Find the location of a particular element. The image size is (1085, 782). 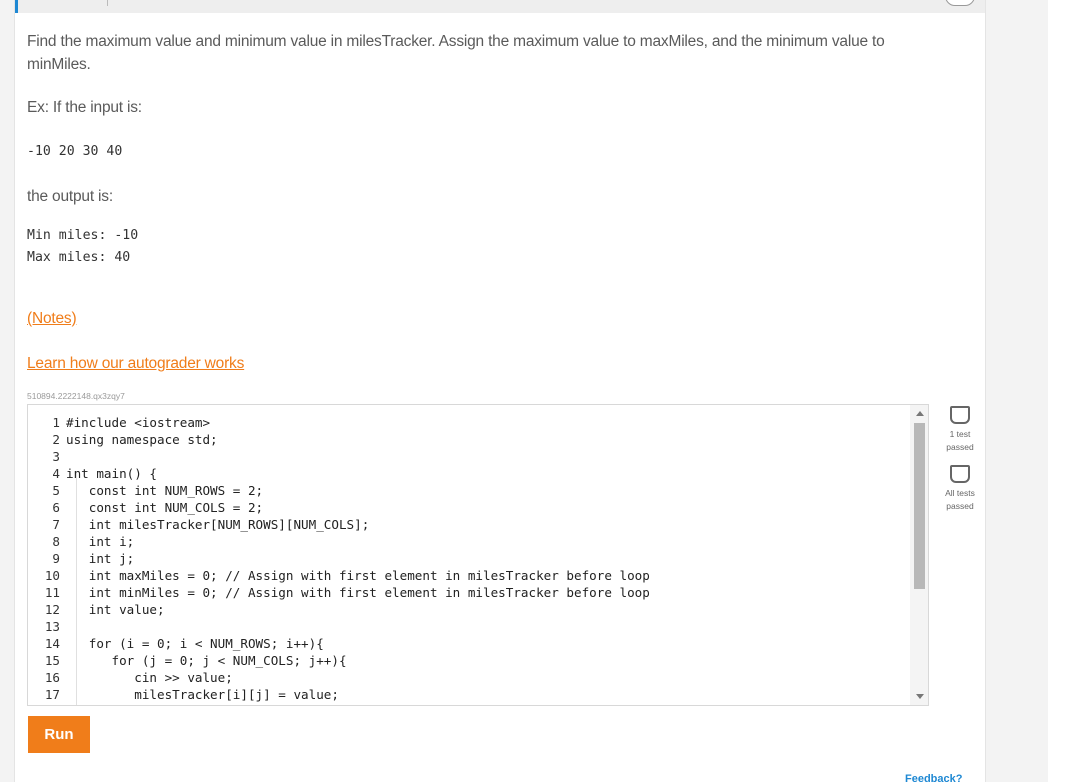

line-number: 4 is located at coordinates (56, 473).